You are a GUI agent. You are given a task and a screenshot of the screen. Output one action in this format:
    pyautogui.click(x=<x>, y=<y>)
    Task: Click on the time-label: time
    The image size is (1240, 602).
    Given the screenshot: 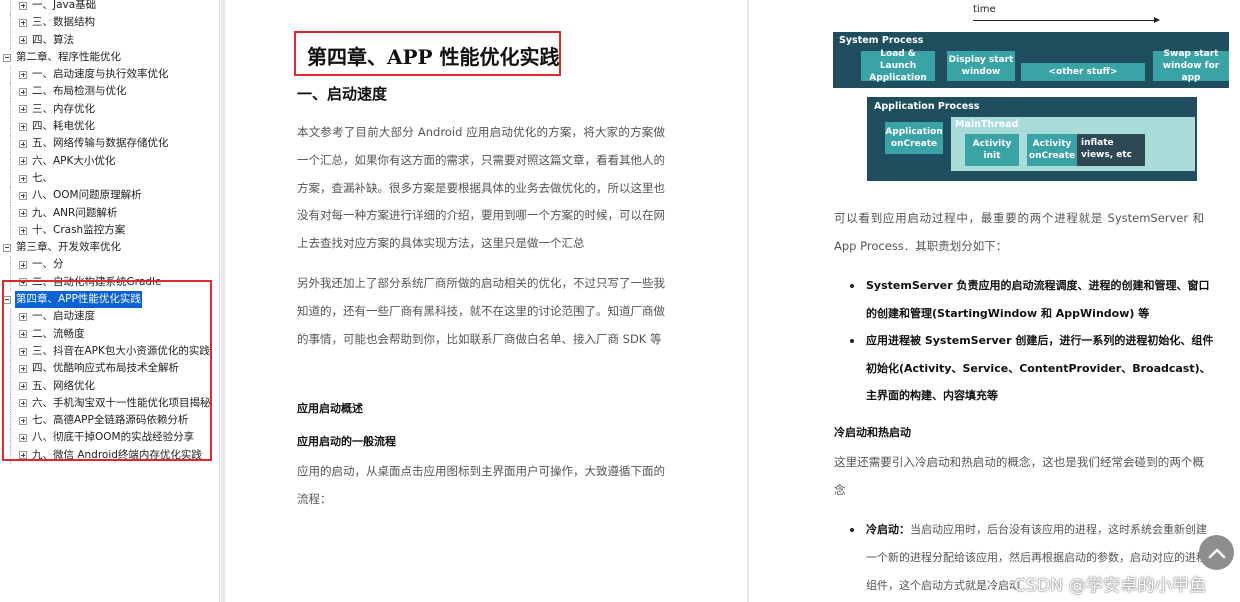 What is the action you would take?
    pyautogui.click(x=984, y=9)
    